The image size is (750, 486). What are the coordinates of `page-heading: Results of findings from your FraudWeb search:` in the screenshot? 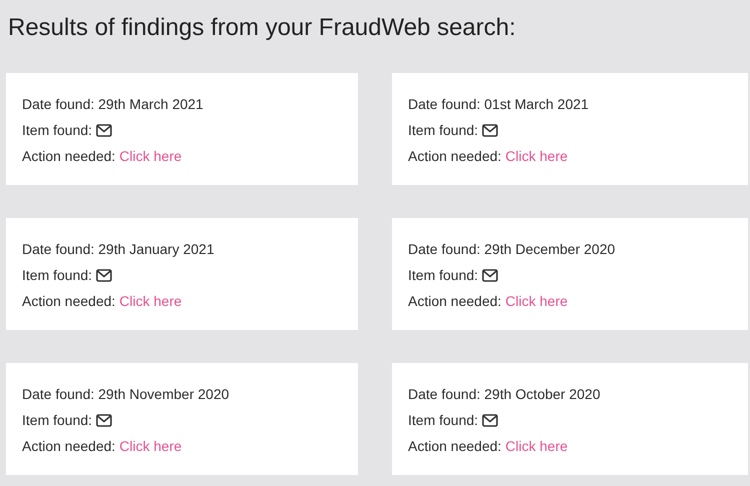 It's located at (262, 28).